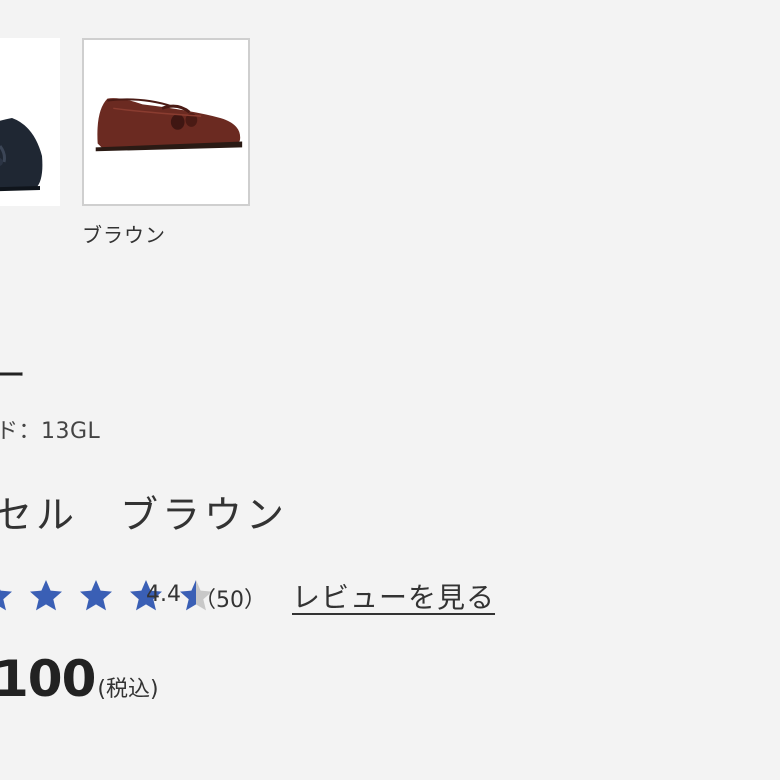 The image size is (780, 780). I want to click on color-swatch-black, so click(30, 122).